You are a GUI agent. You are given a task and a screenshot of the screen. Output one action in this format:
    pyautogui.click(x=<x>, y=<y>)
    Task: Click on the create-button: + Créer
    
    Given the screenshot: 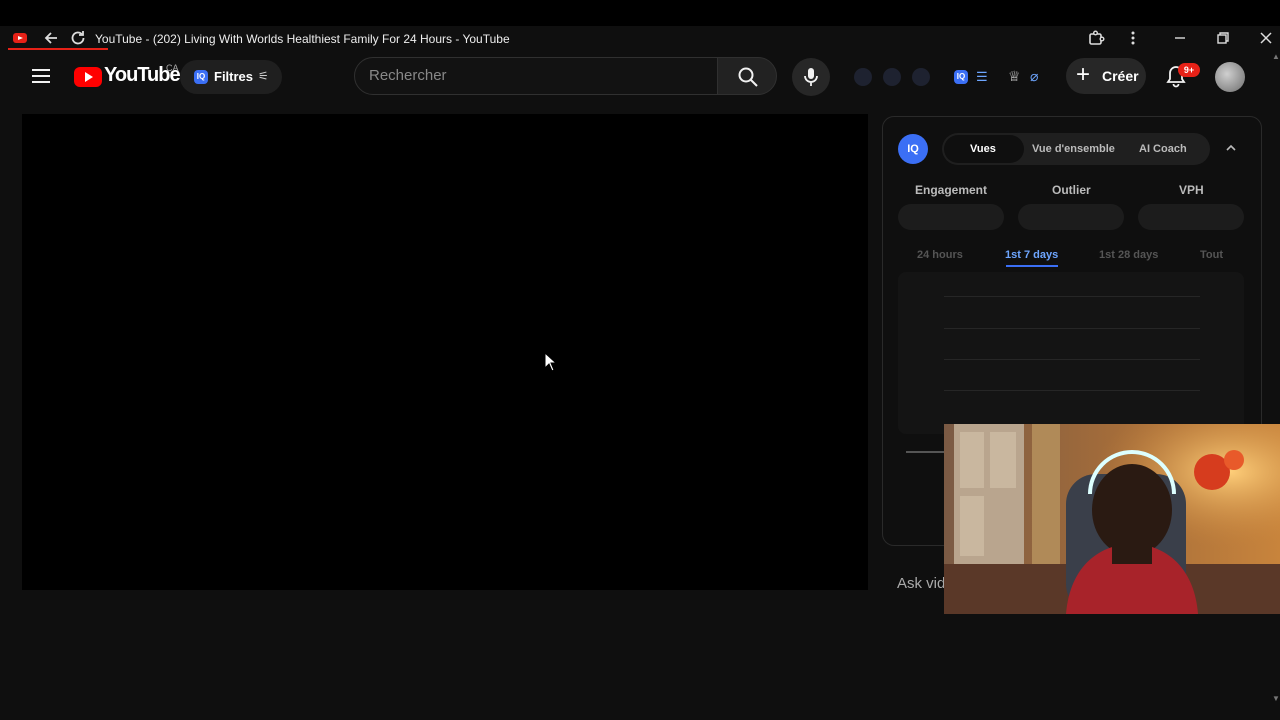 What is the action you would take?
    pyautogui.click(x=1106, y=76)
    